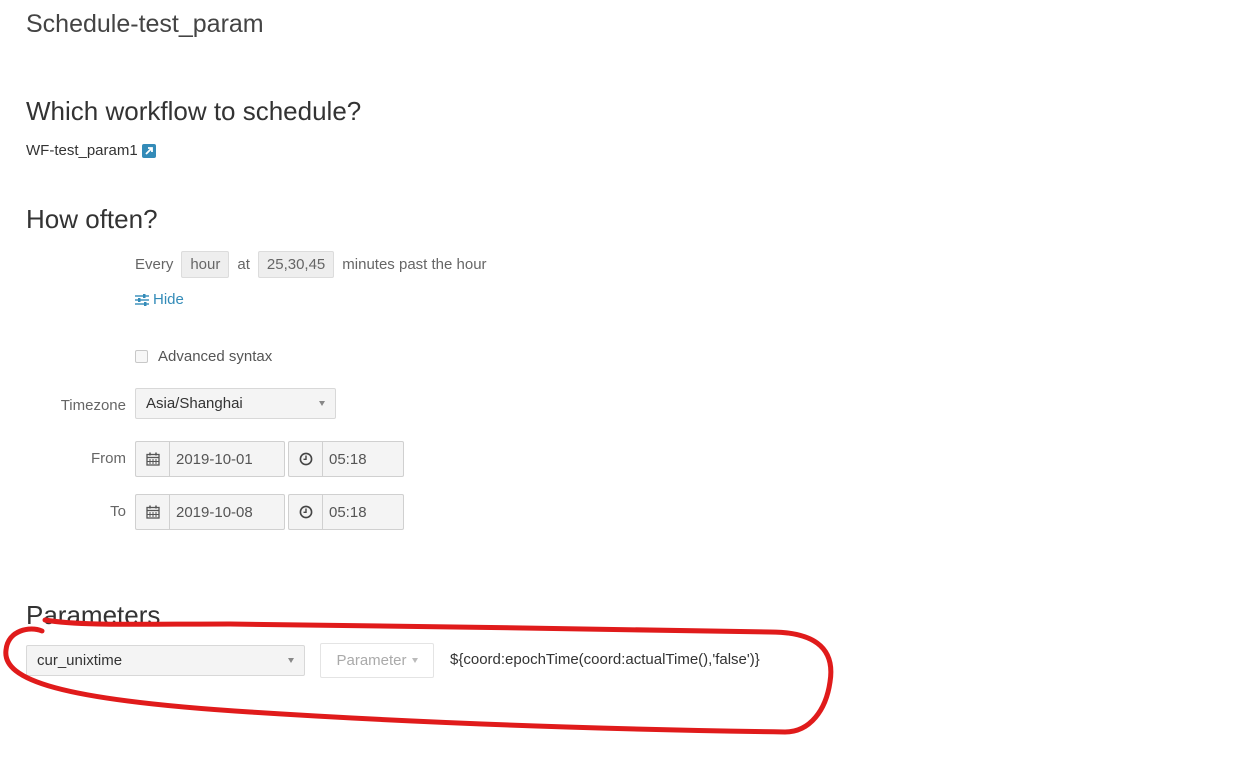  Describe the element at coordinates (243, 264) in the screenshot. I see `at-label: at` at that location.